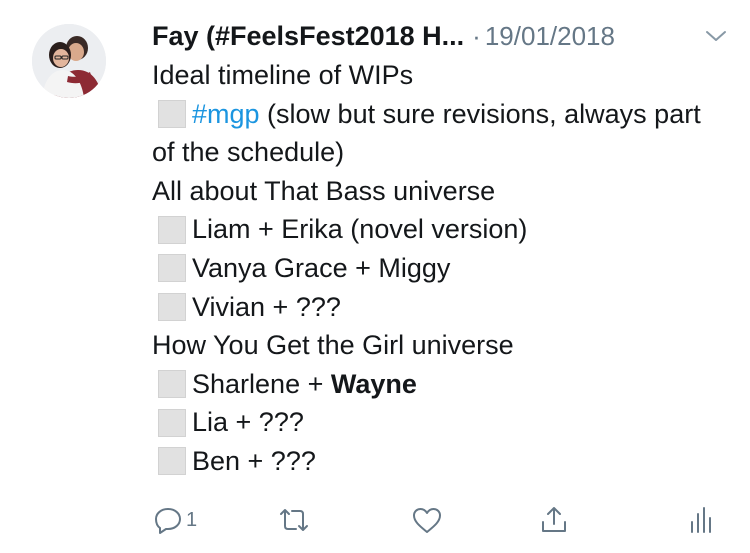  Describe the element at coordinates (437, 422) in the screenshot. I see `tweet-line-item: Lia + ???` at that location.